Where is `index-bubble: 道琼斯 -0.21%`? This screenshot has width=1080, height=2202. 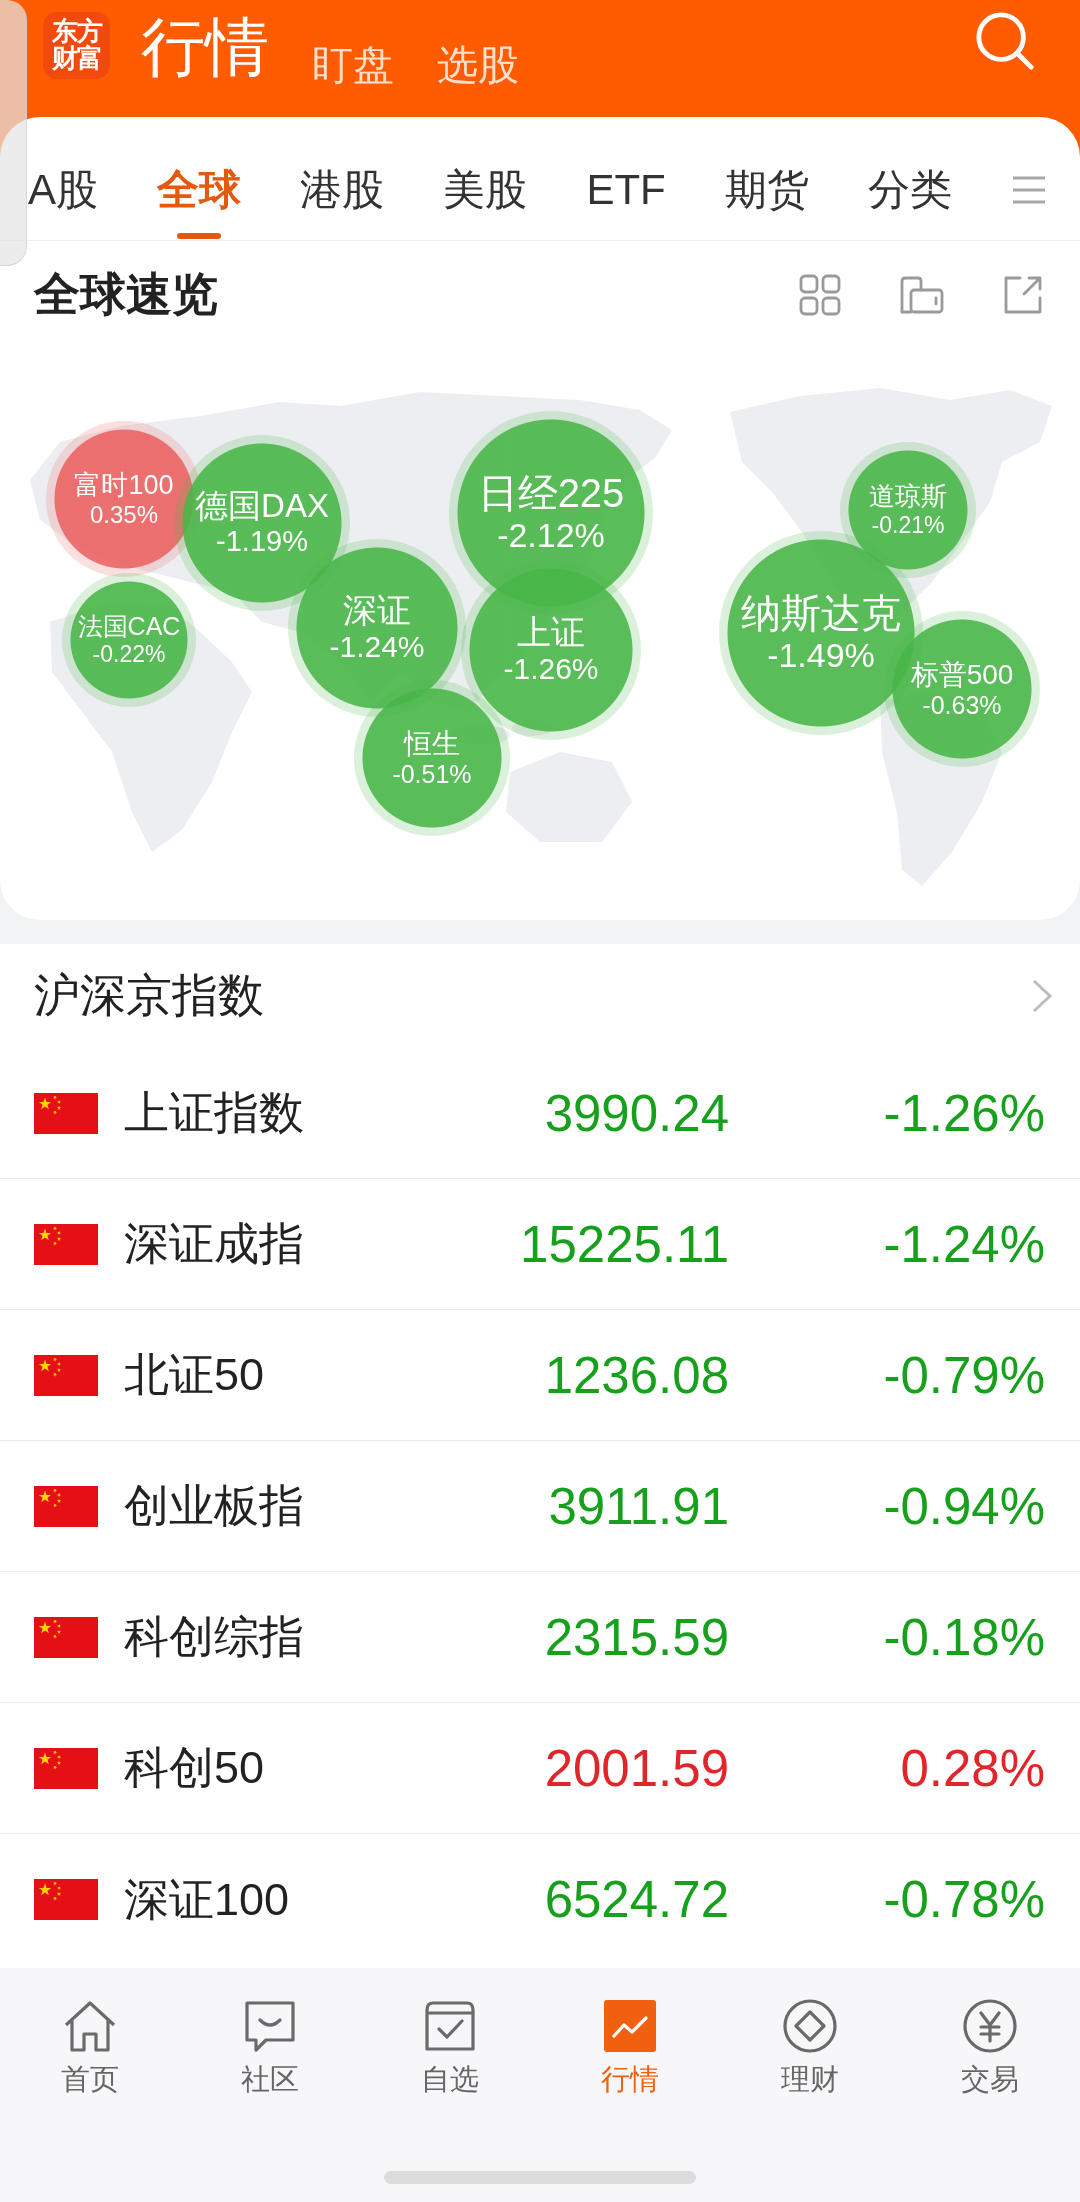 index-bubble: 道琼斯 -0.21% is located at coordinates (908, 510).